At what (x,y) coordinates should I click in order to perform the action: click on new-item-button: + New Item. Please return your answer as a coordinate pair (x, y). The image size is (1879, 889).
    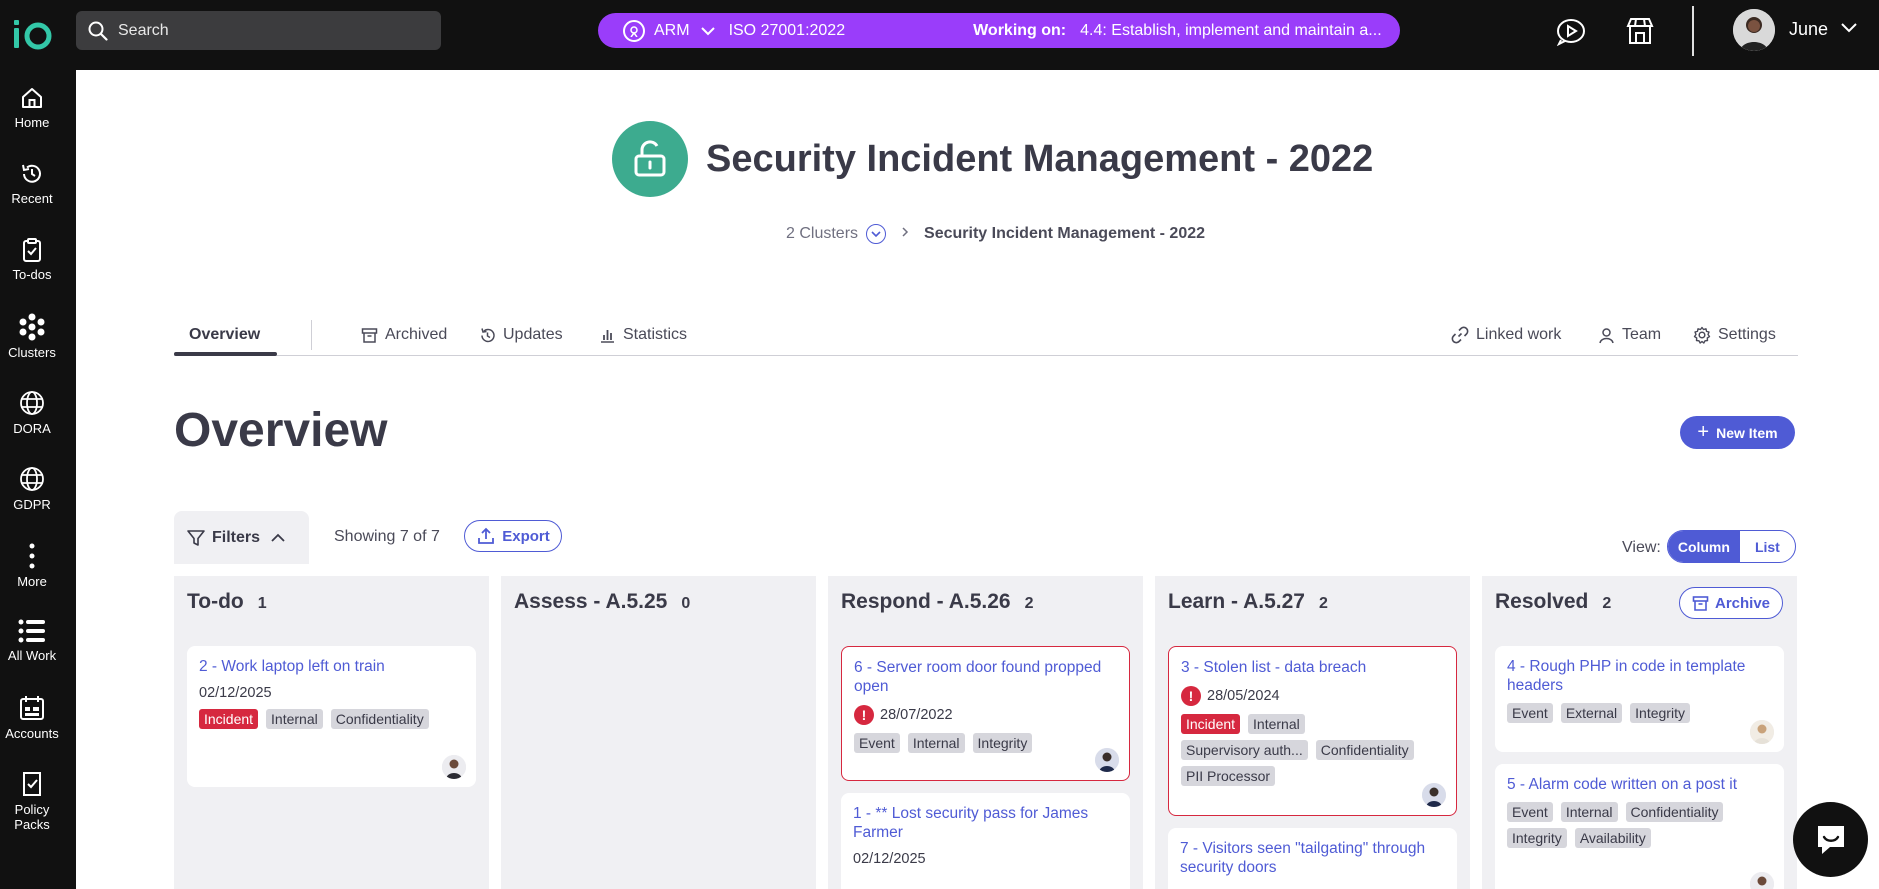
    Looking at the image, I should click on (1737, 432).